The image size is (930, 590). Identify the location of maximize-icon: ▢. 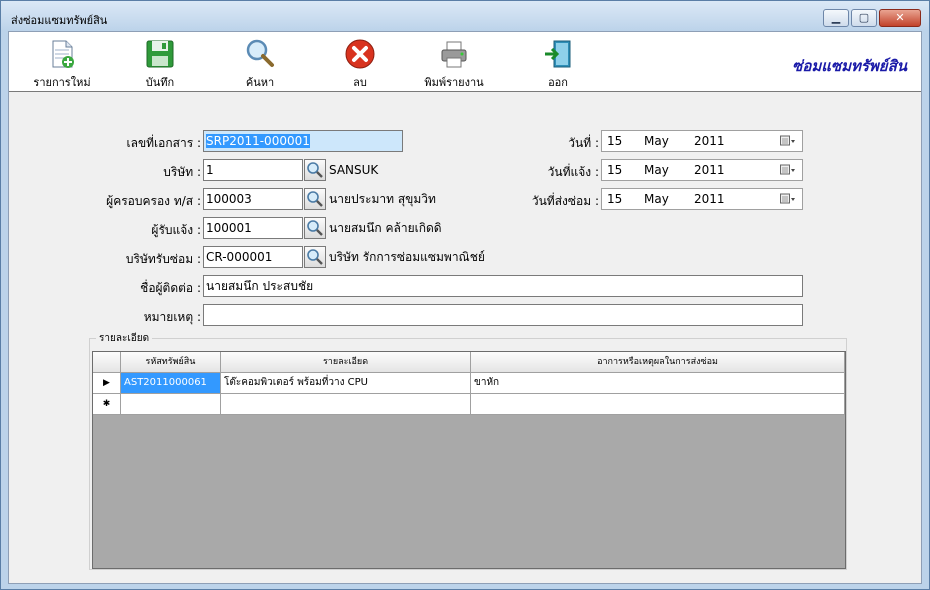
(864, 17).